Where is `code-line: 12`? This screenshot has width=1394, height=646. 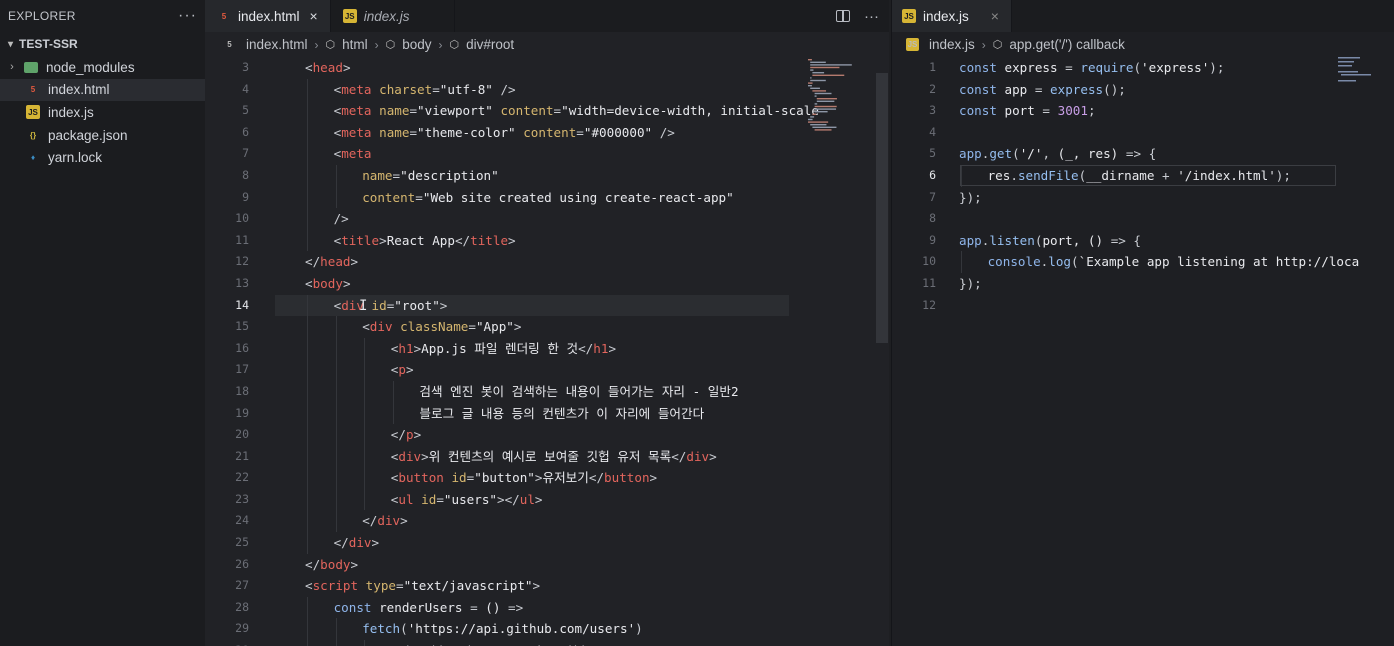 code-line: 12 is located at coordinates (1143, 306).